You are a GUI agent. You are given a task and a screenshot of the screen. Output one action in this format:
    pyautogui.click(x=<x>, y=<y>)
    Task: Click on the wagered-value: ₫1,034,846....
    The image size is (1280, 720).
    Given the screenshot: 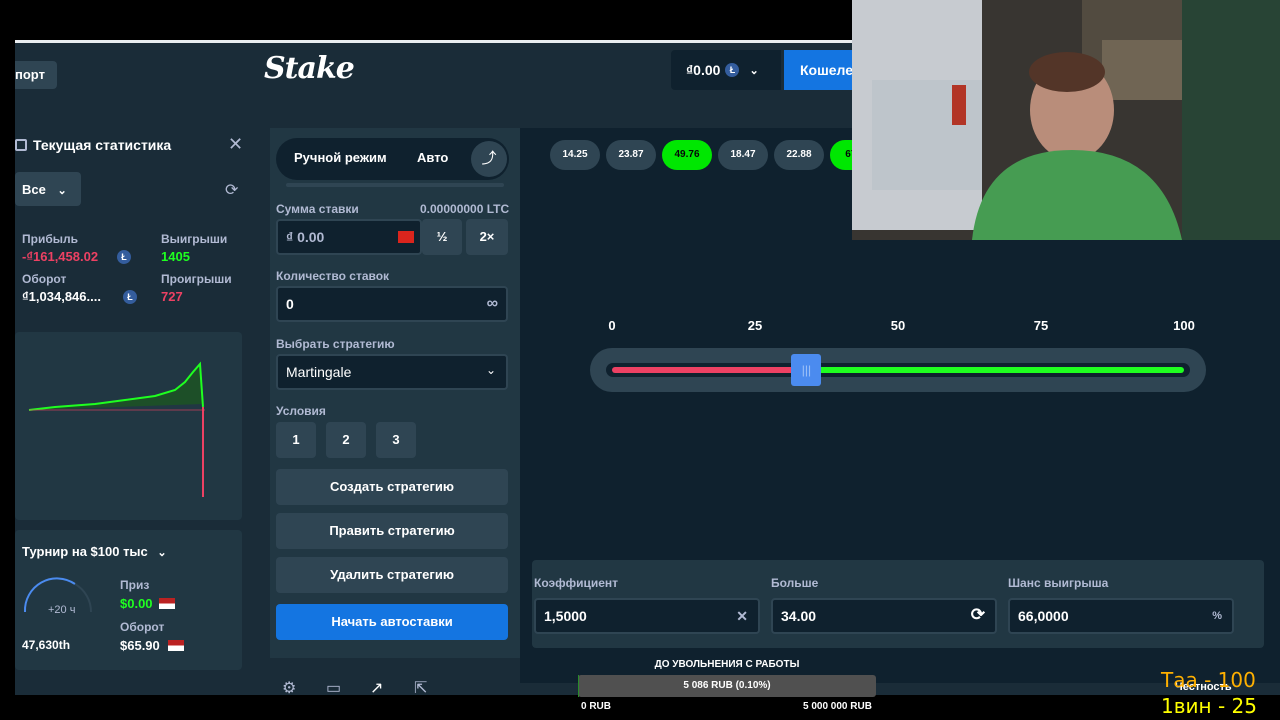 What is the action you would take?
    pyautogui.click(x=61, y=296)
    